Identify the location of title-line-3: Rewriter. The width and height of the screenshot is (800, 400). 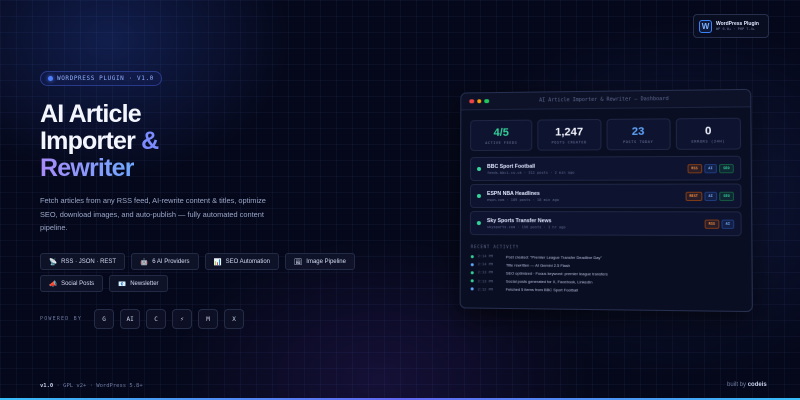
(87, 168).